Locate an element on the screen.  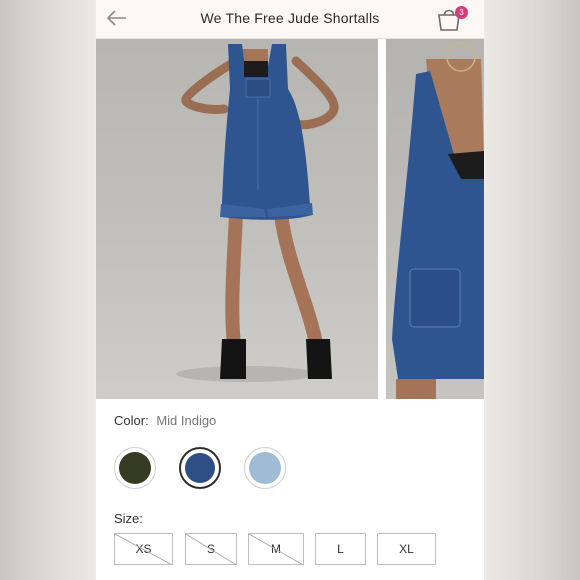
size-option-label: L is located at coordinates (340, 549).